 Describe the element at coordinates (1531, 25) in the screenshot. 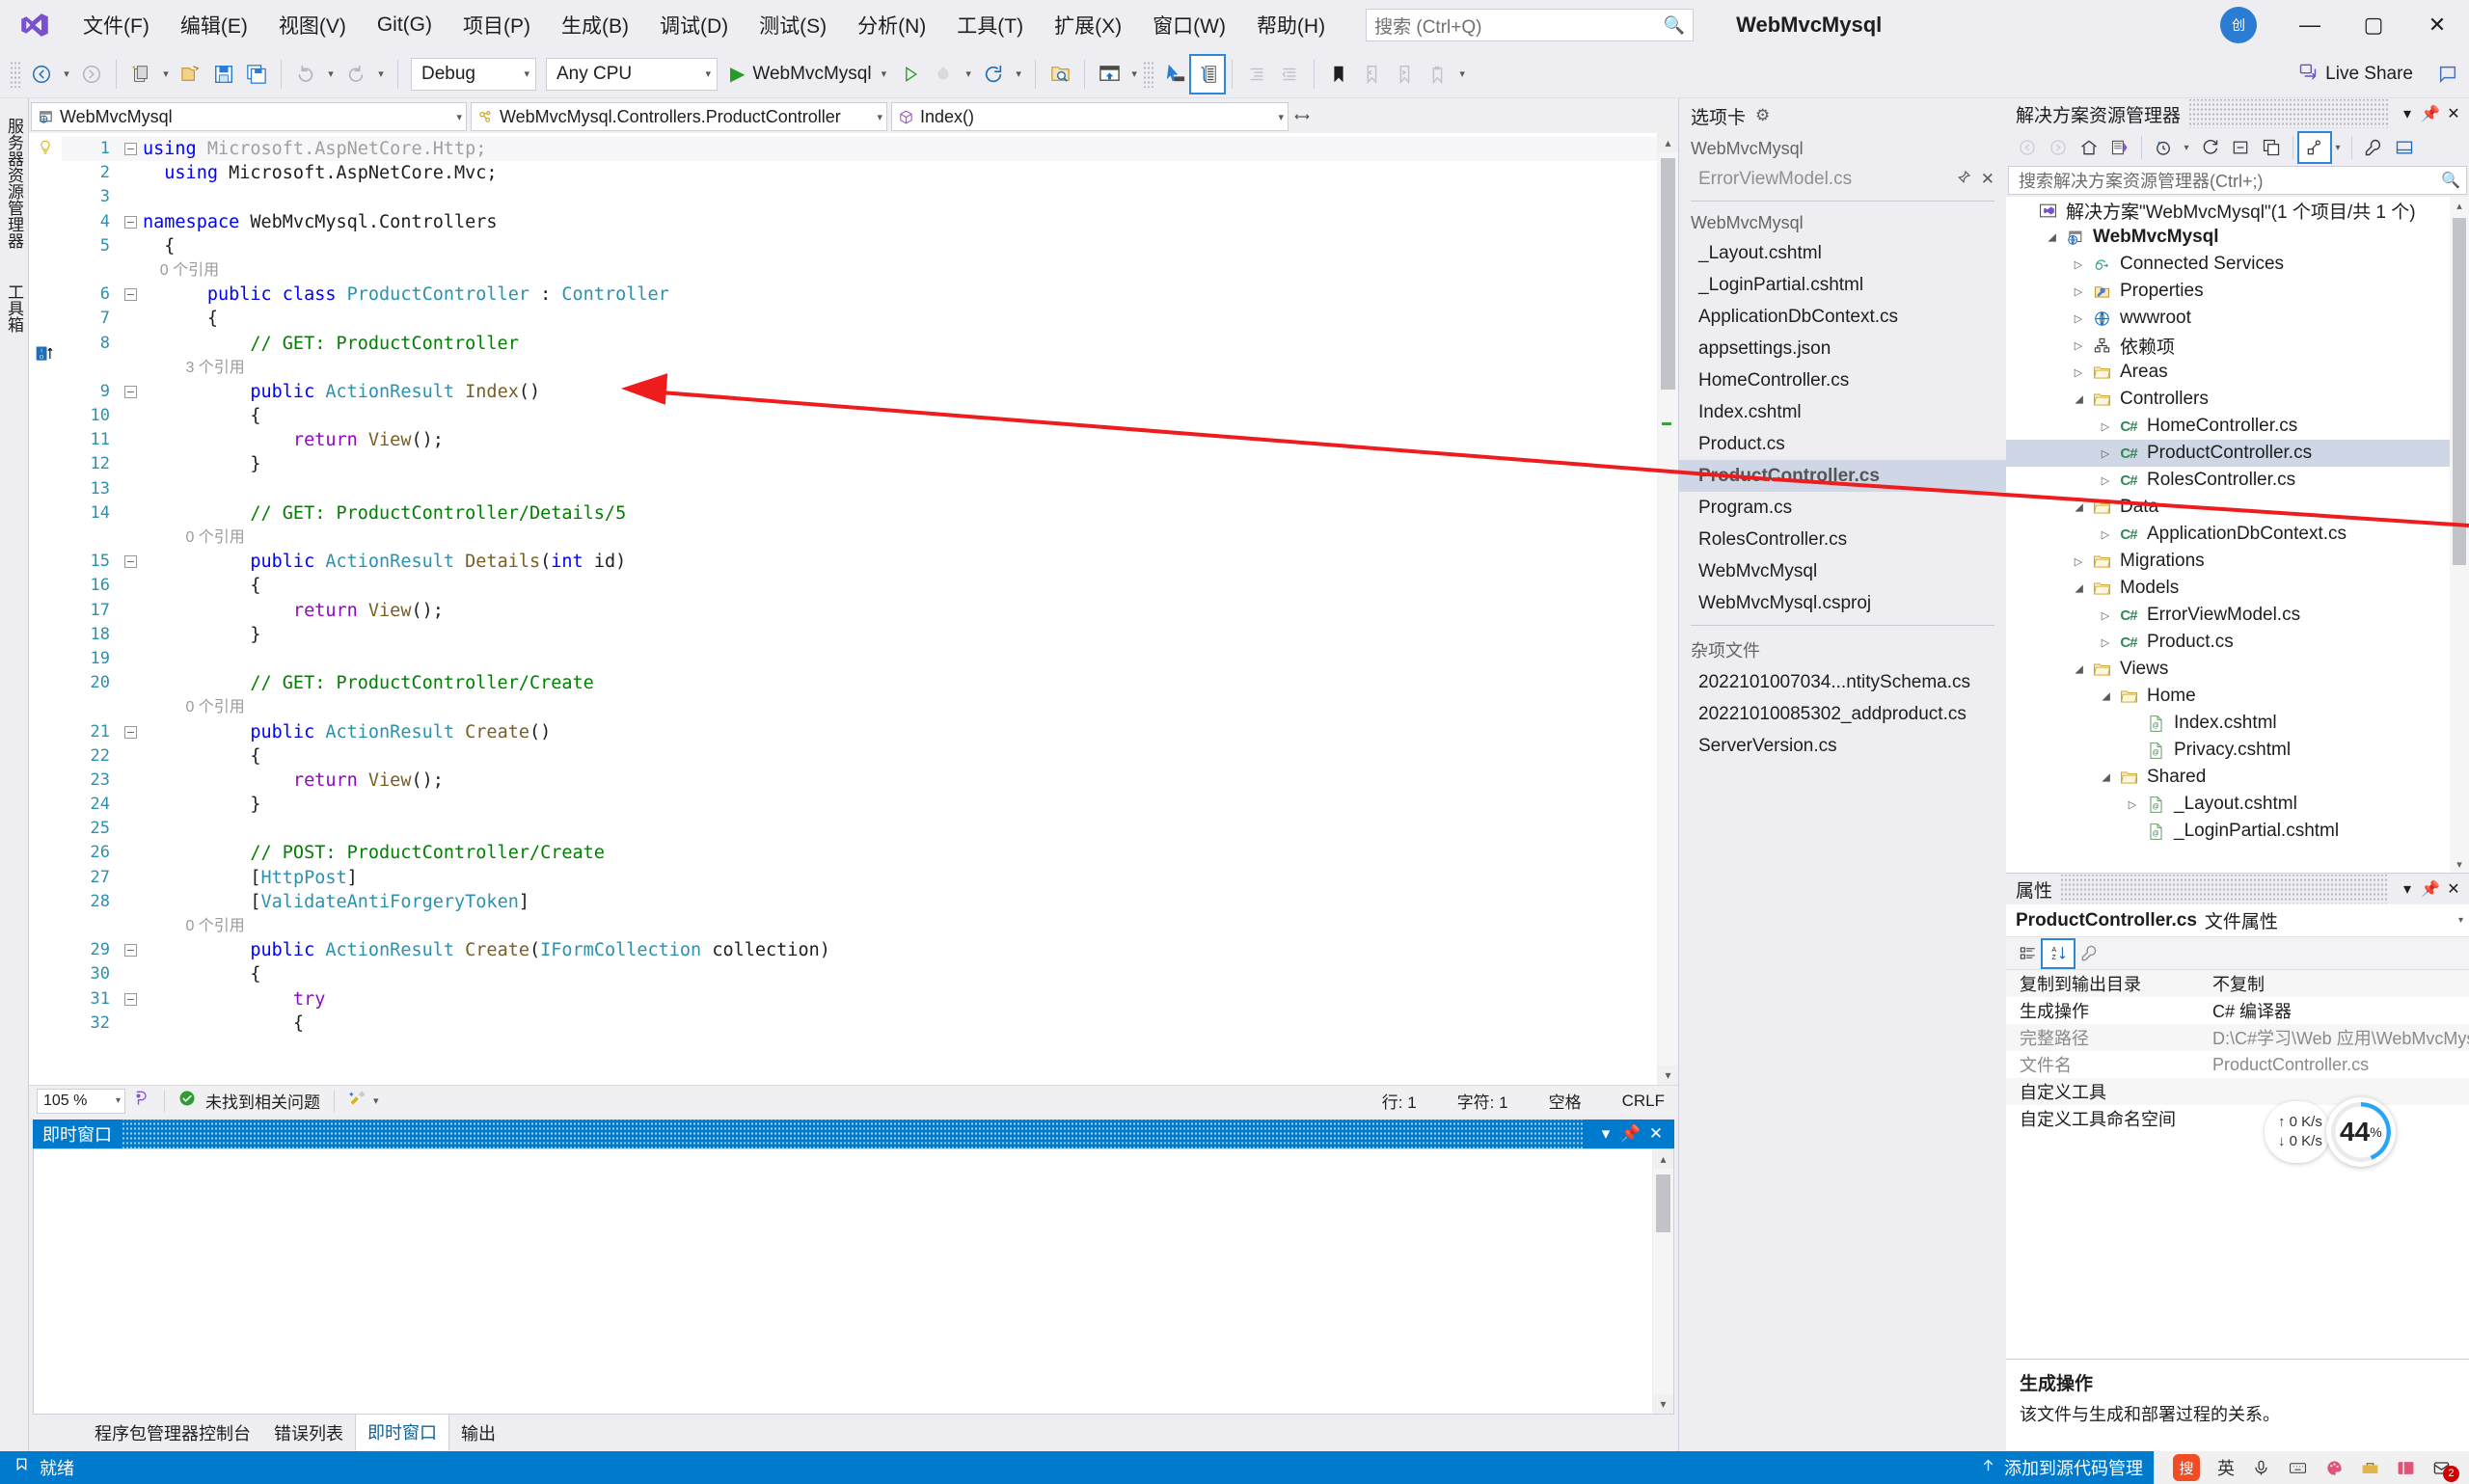

I see `global-search-input: 搜索 (Ctrl+Q) 🔍` at that location.